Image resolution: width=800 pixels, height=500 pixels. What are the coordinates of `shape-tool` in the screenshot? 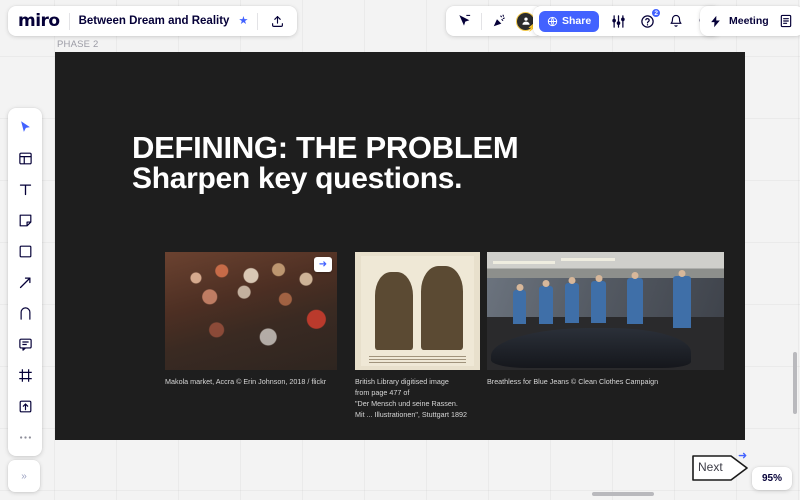 It's located at (25, 251).